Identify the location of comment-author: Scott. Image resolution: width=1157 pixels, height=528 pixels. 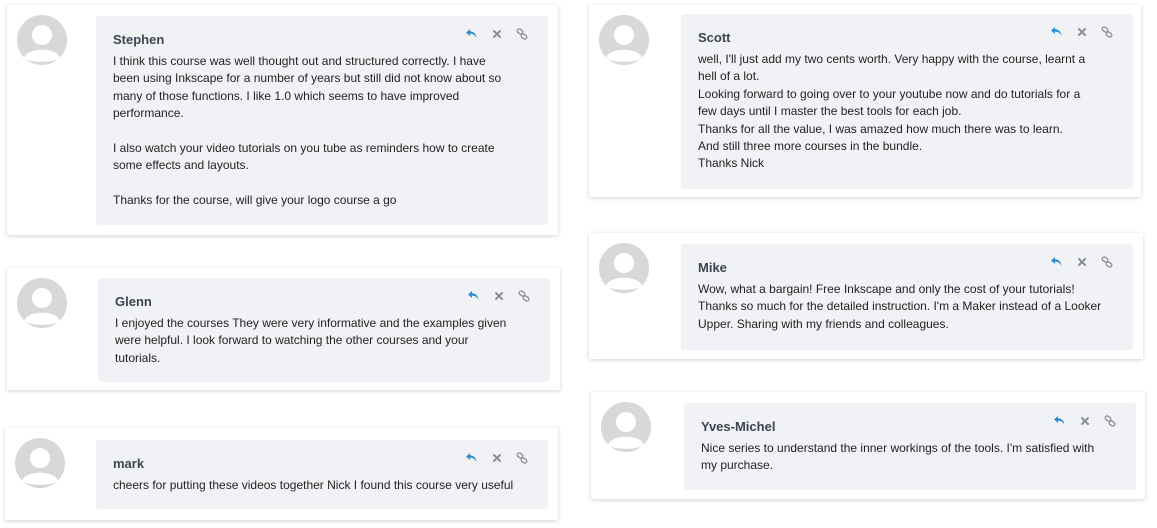
(714, 37).